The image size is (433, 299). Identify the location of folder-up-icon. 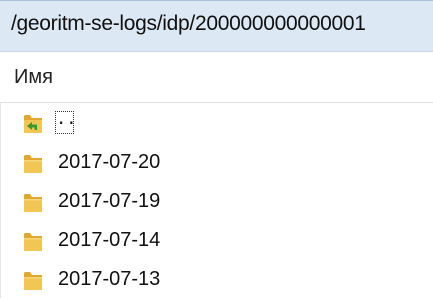
(37, 123).